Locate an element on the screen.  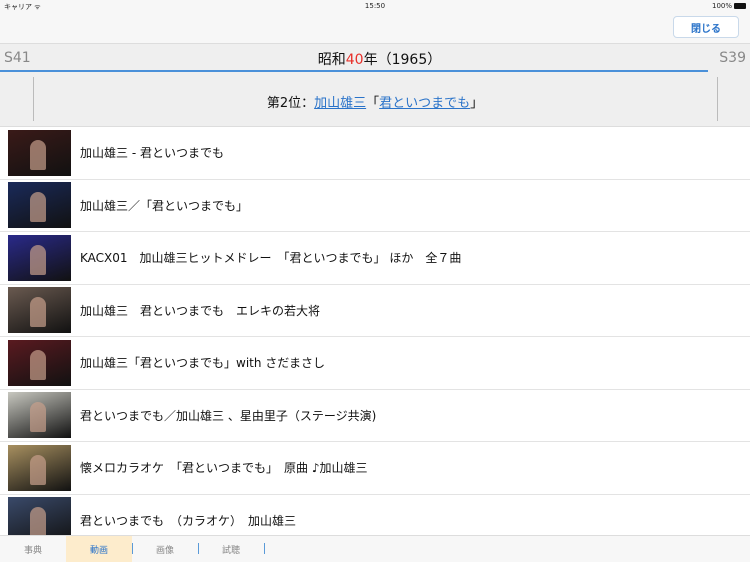
tab-divider is located at coordinates (264, 548).